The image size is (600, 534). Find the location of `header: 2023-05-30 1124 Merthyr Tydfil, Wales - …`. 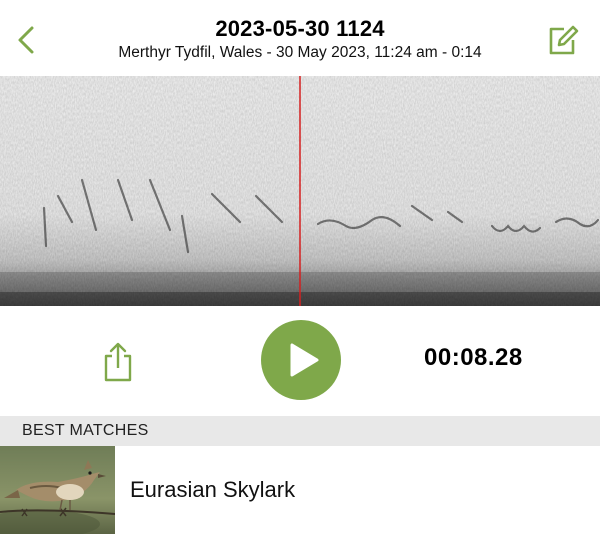

header: 2023-05-30 1124 Merthyr Tydfil, Wales - … is located at coordinates (300, 38).